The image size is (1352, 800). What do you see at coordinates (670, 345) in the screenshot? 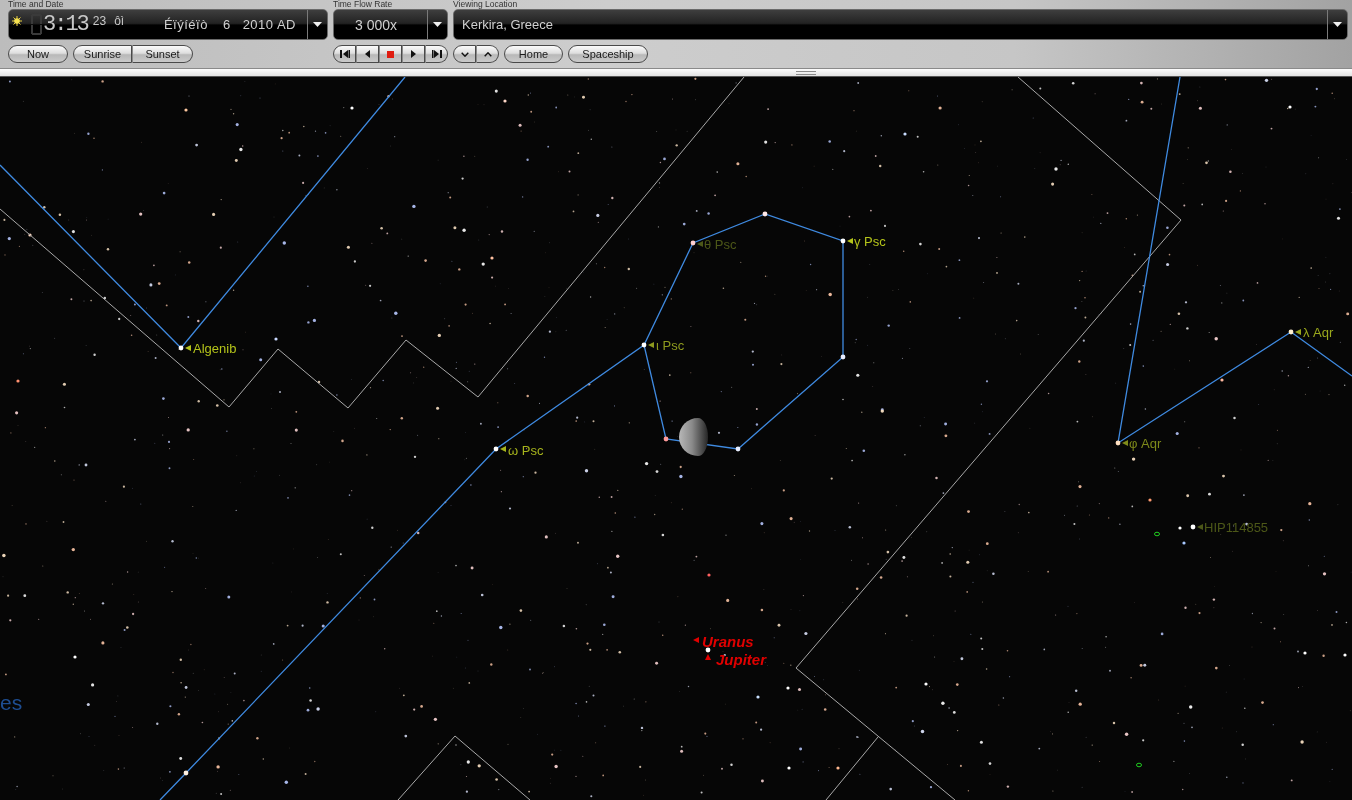
I see `star-label: ι Psc` at bounding box center [670, 345].